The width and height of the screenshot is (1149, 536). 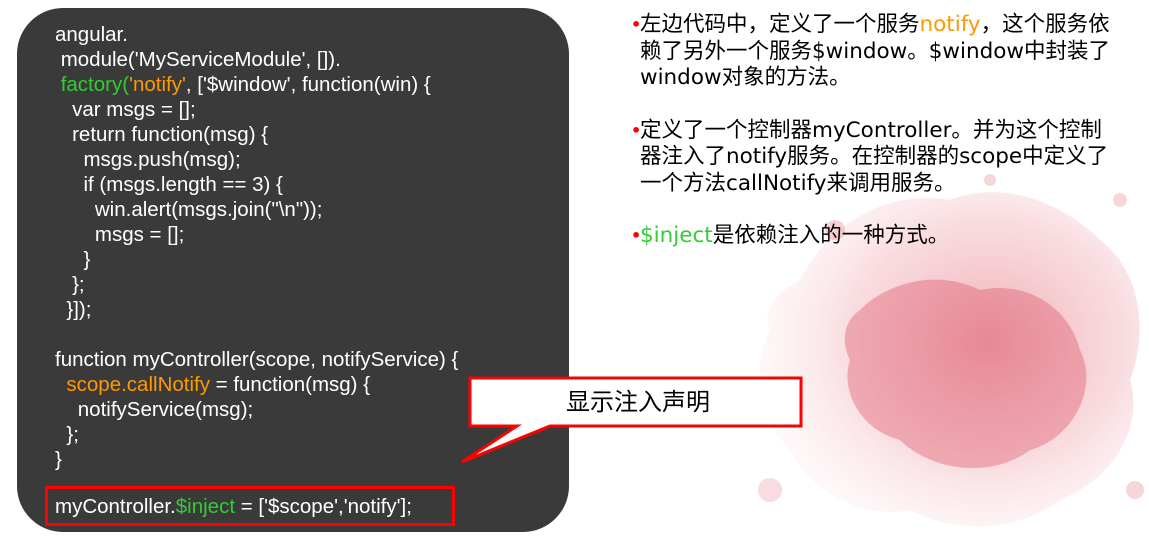 What do you see at coordinates (831, 235) in the screenshot?
I see `text-segment: 是依赖注入的一种方式。` at bounding box center [831, 235].